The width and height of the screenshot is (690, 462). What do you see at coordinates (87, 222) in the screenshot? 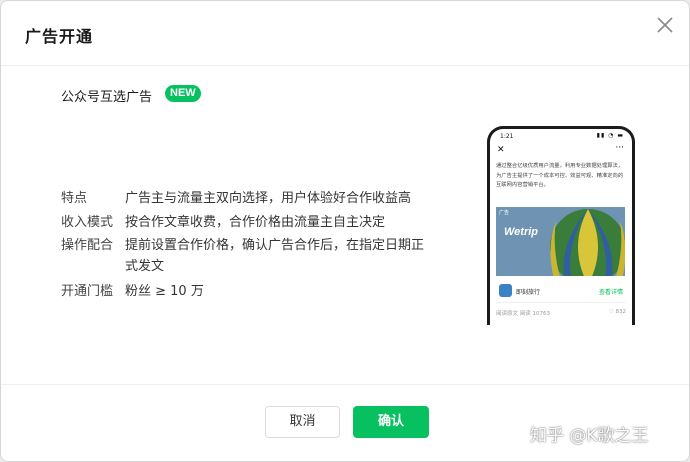
I see `detail-label: 收入模式` at bounding box center [87, 222].